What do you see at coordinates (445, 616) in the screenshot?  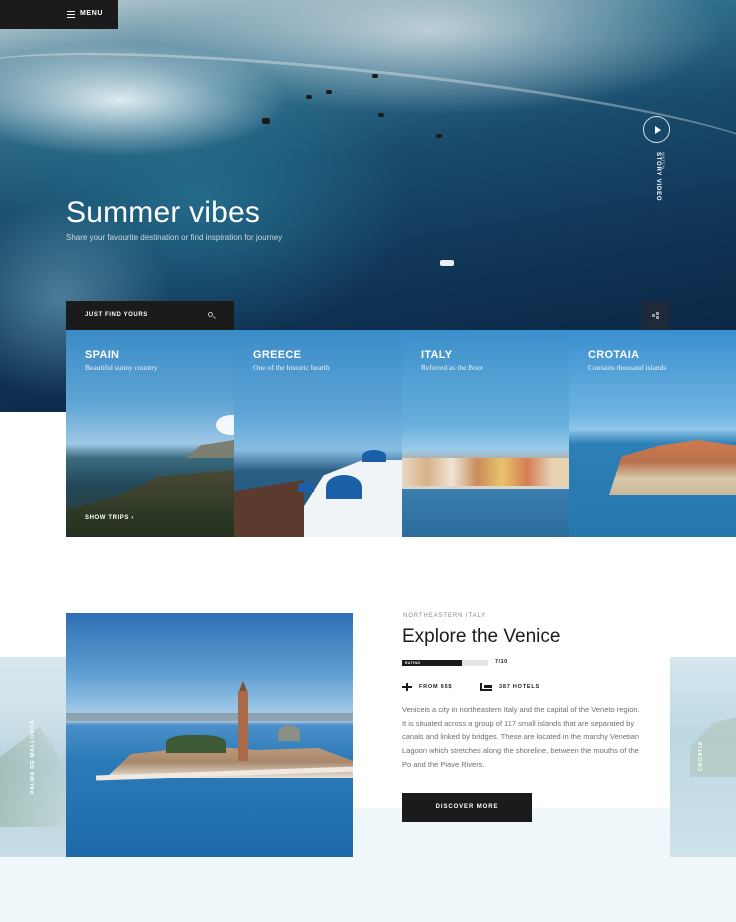 I see `featured-kicker: NORTHEASTERN ITALY` at bounding box center [445, 616].